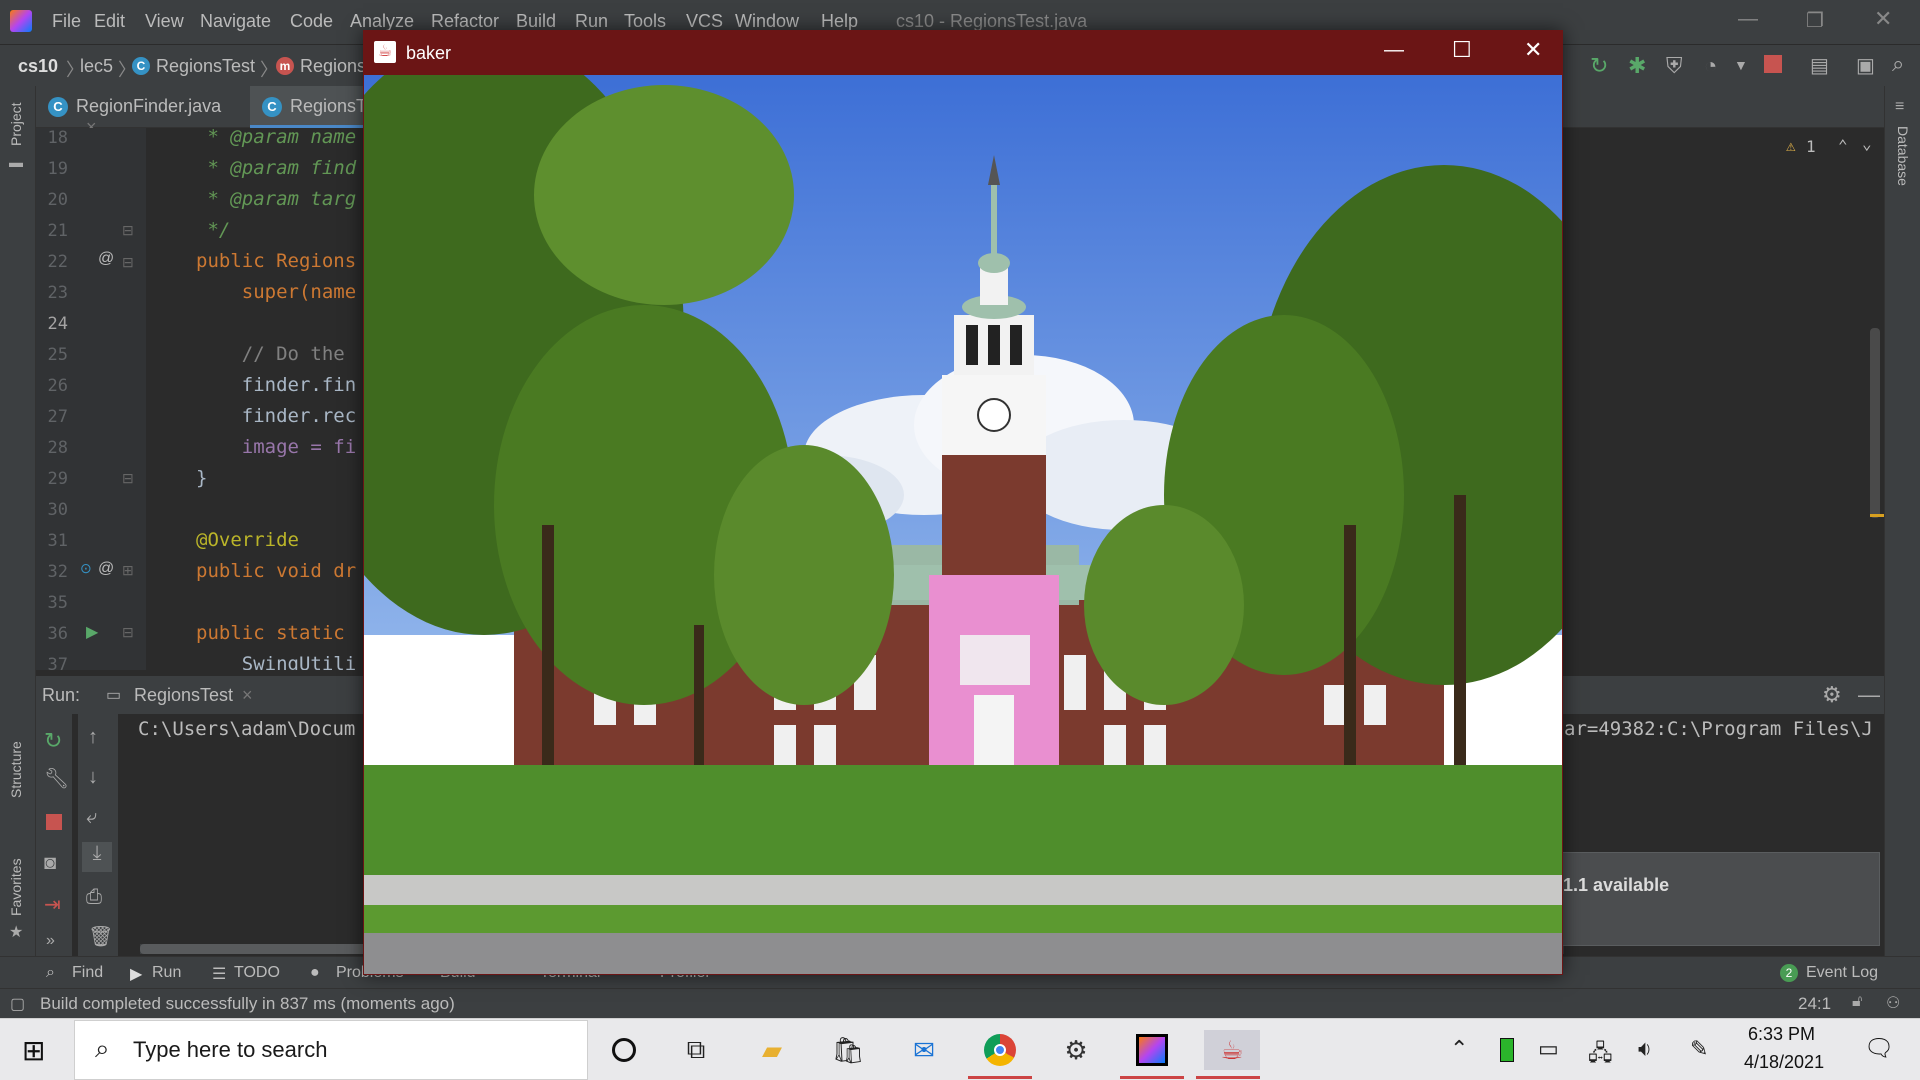  I want to click on arrow-down-icon: ↓, so click(93, 777).